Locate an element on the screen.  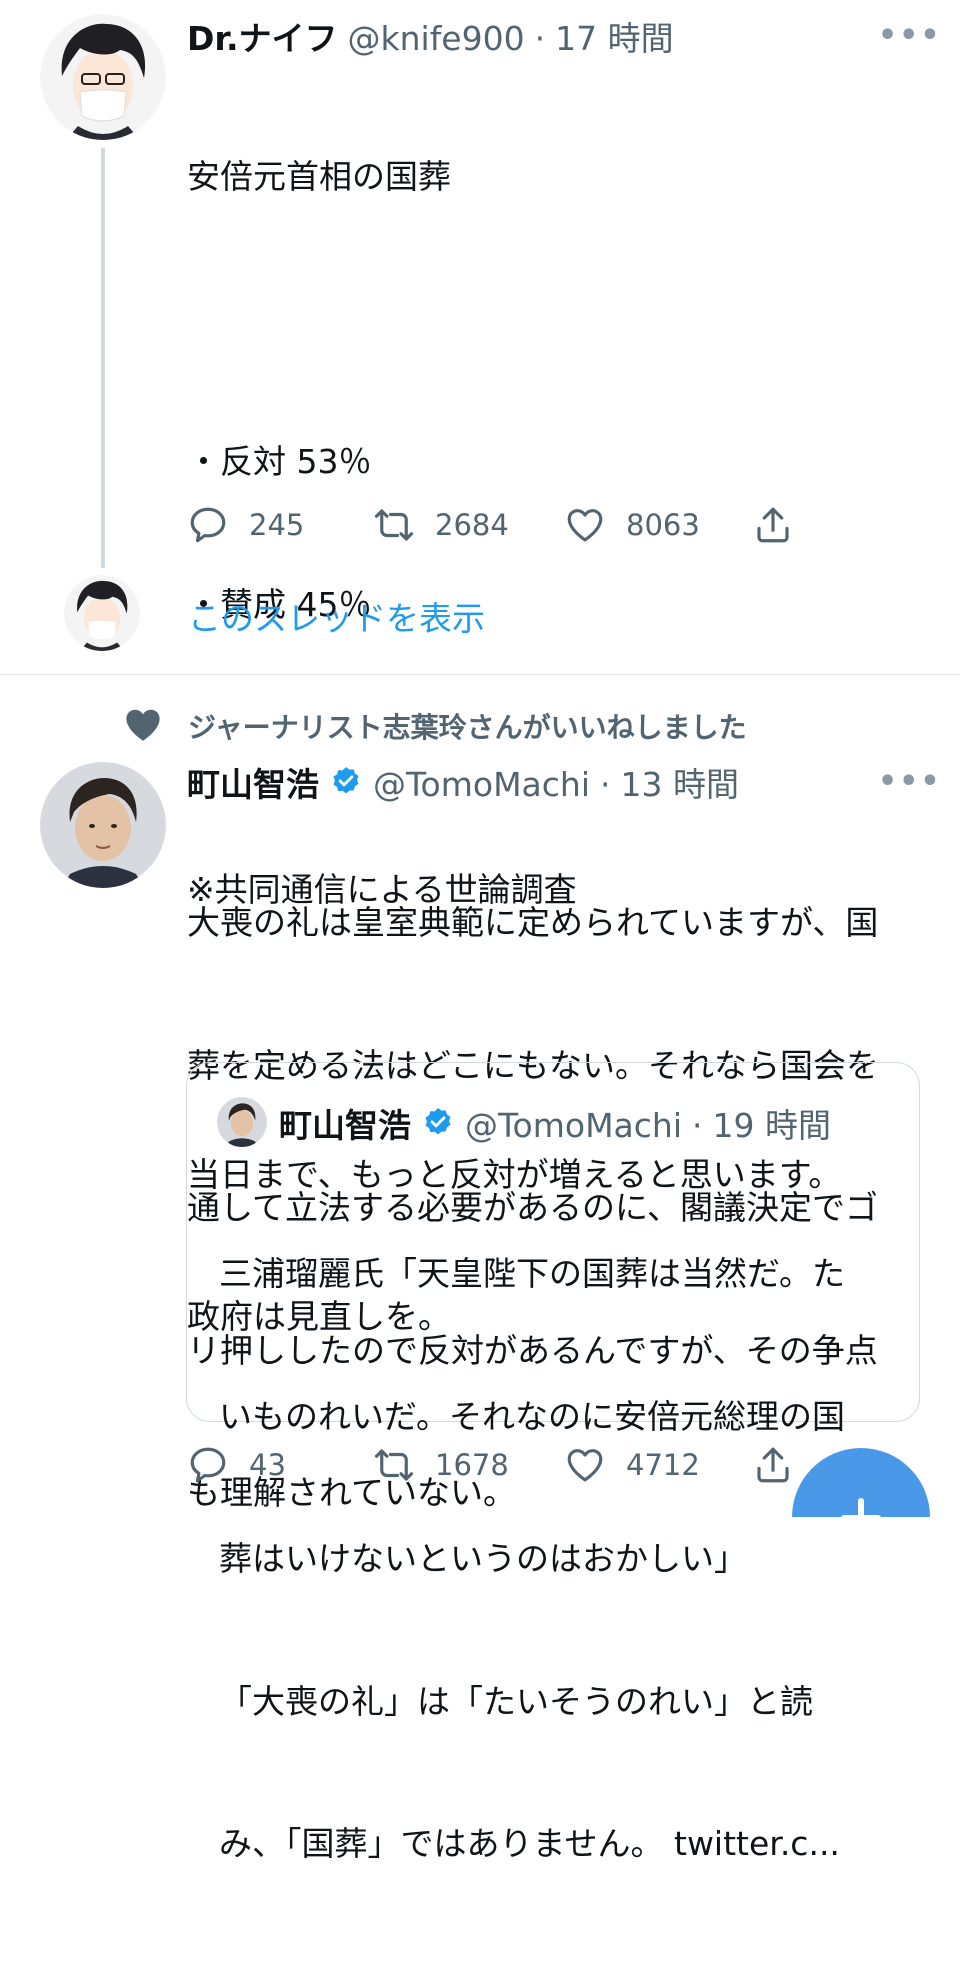
liked-heart-icon is located at coordinates (143, 727).